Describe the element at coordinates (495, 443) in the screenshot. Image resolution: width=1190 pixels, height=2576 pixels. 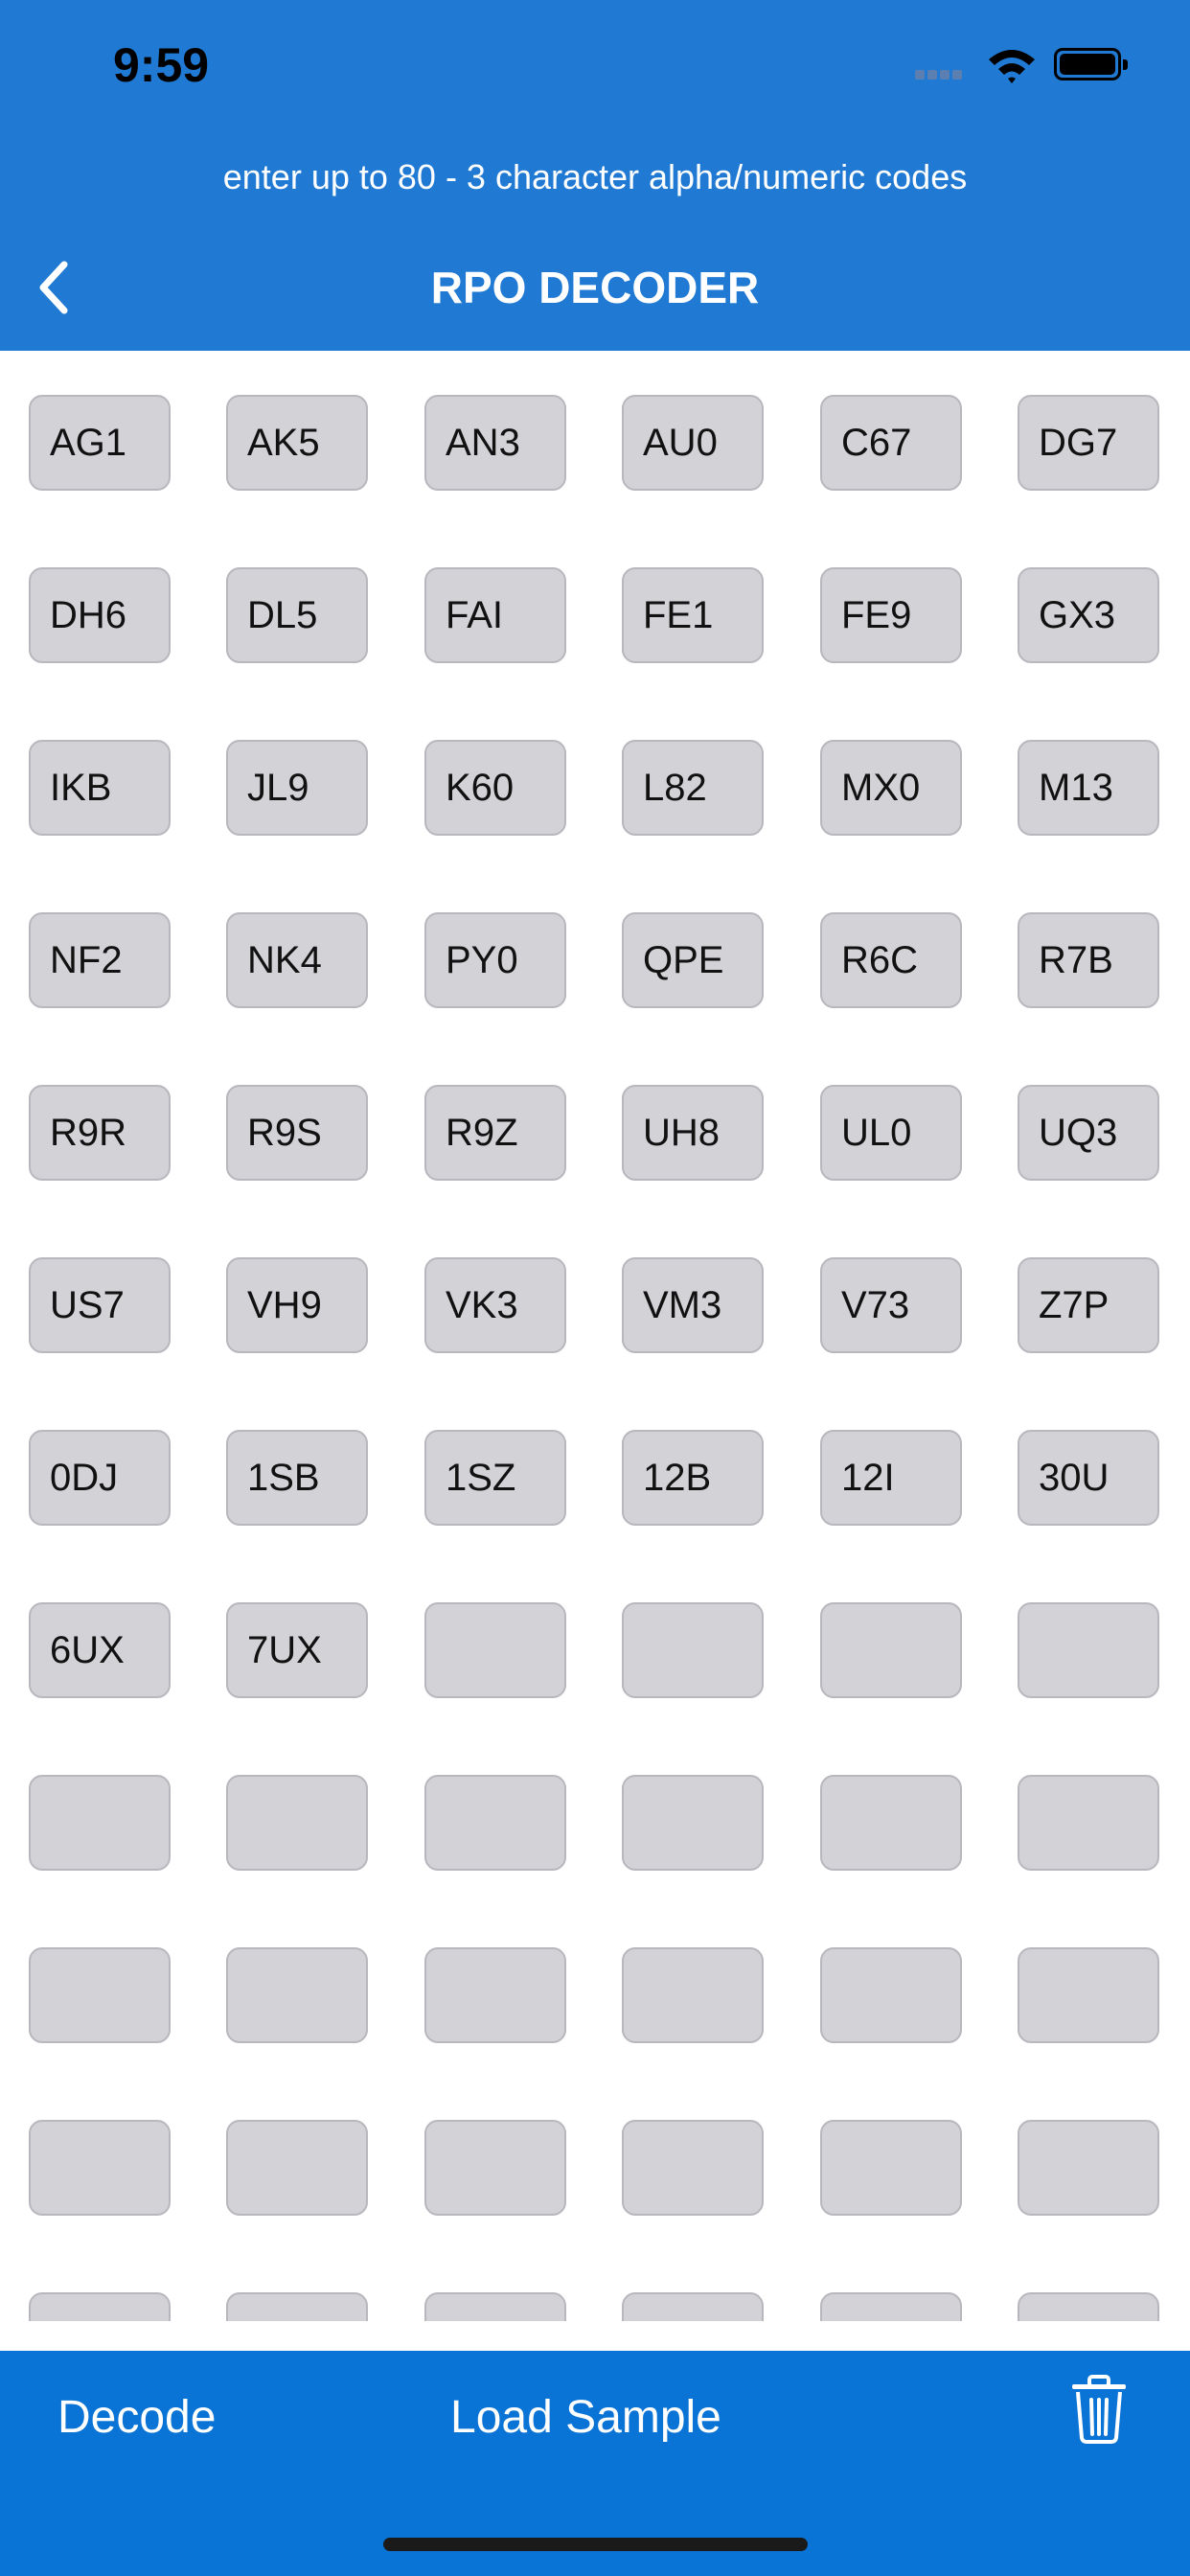
I see `code-field: AN3` at that location.